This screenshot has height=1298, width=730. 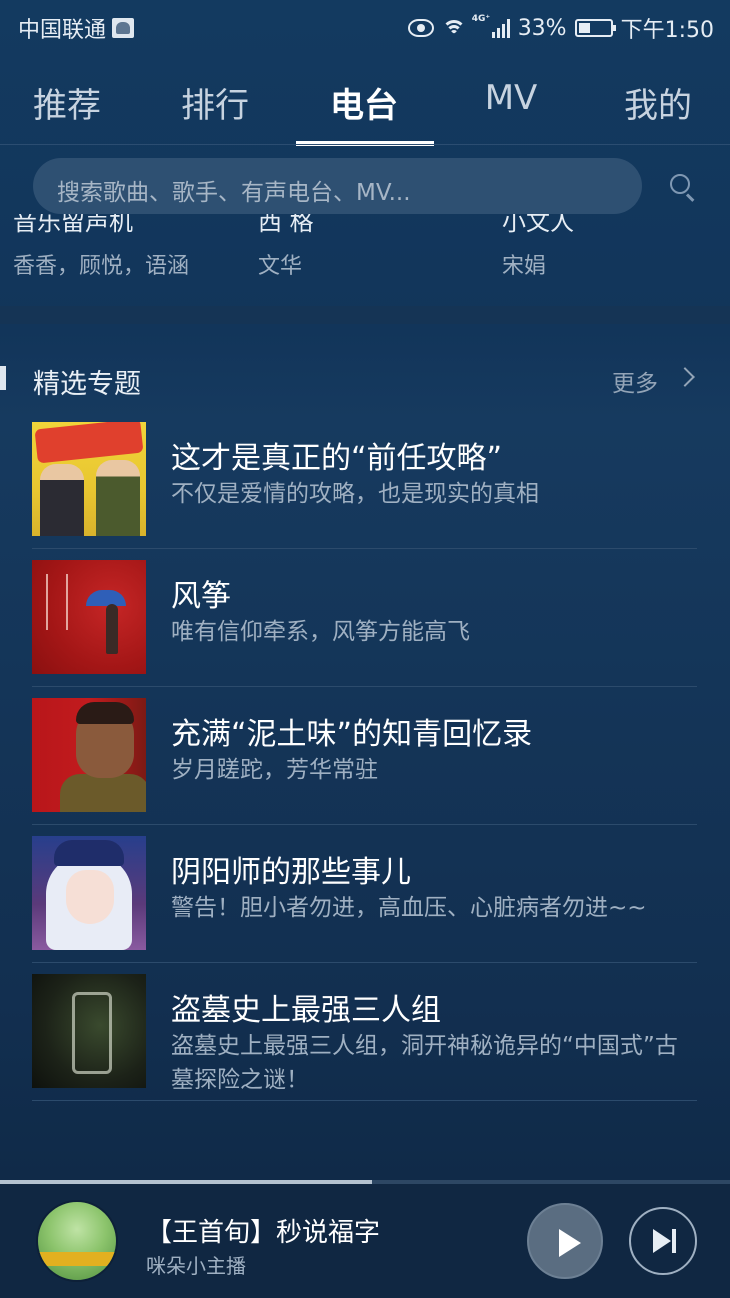 I want to click on tab-mine: 我的, so click(x=657, y=102).